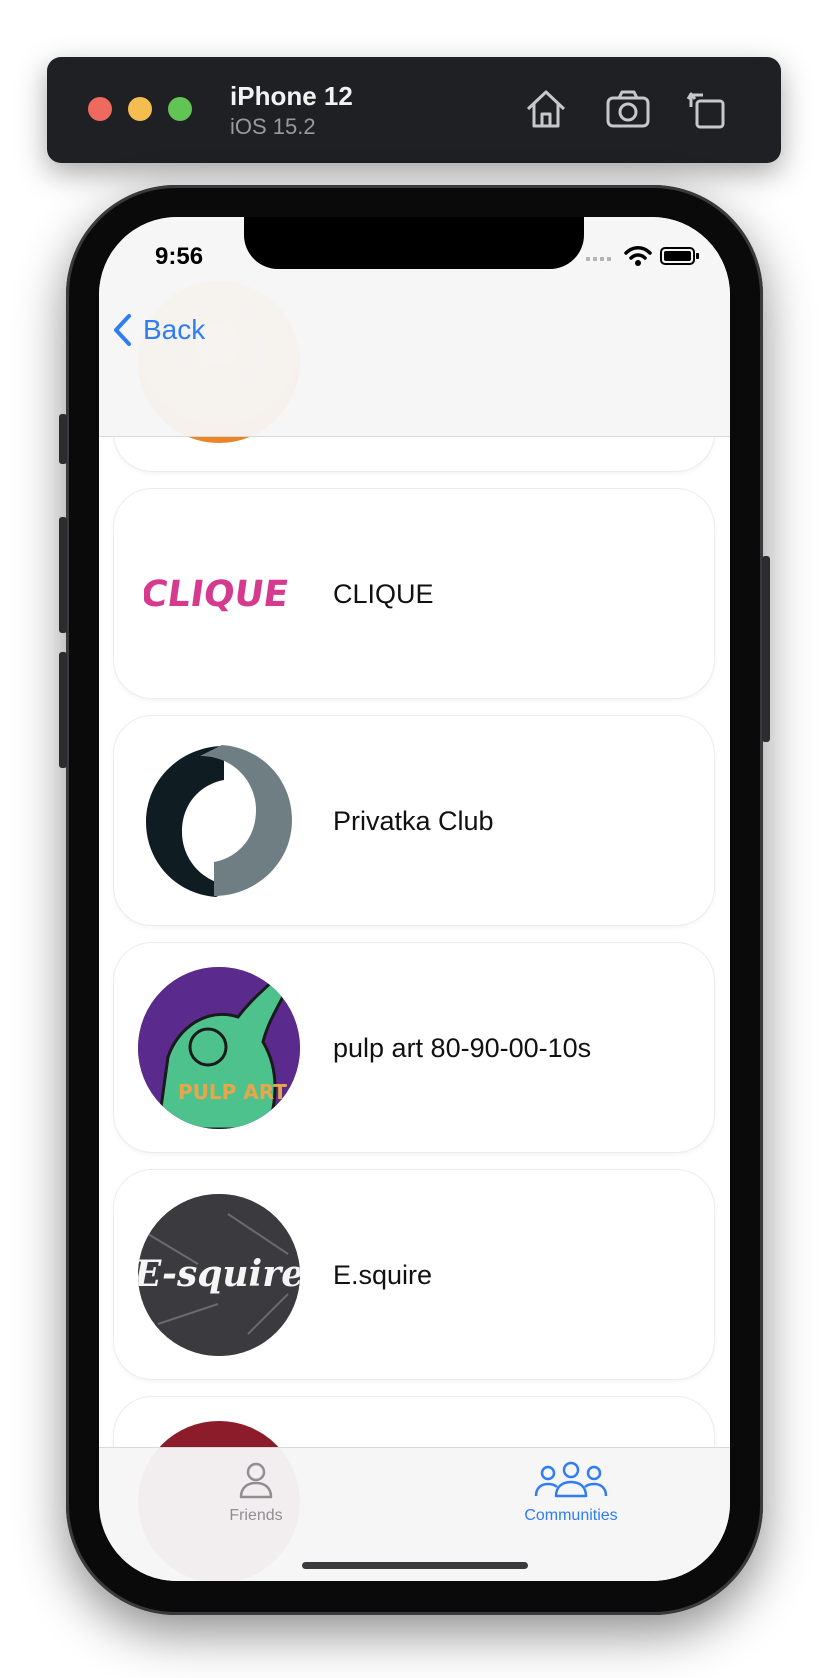 Image resolution: width=838 pixels, height=1678 pixels. Describe the element at coordinates (256, 1480) in the screenshot. I see `person-icon` at that location.